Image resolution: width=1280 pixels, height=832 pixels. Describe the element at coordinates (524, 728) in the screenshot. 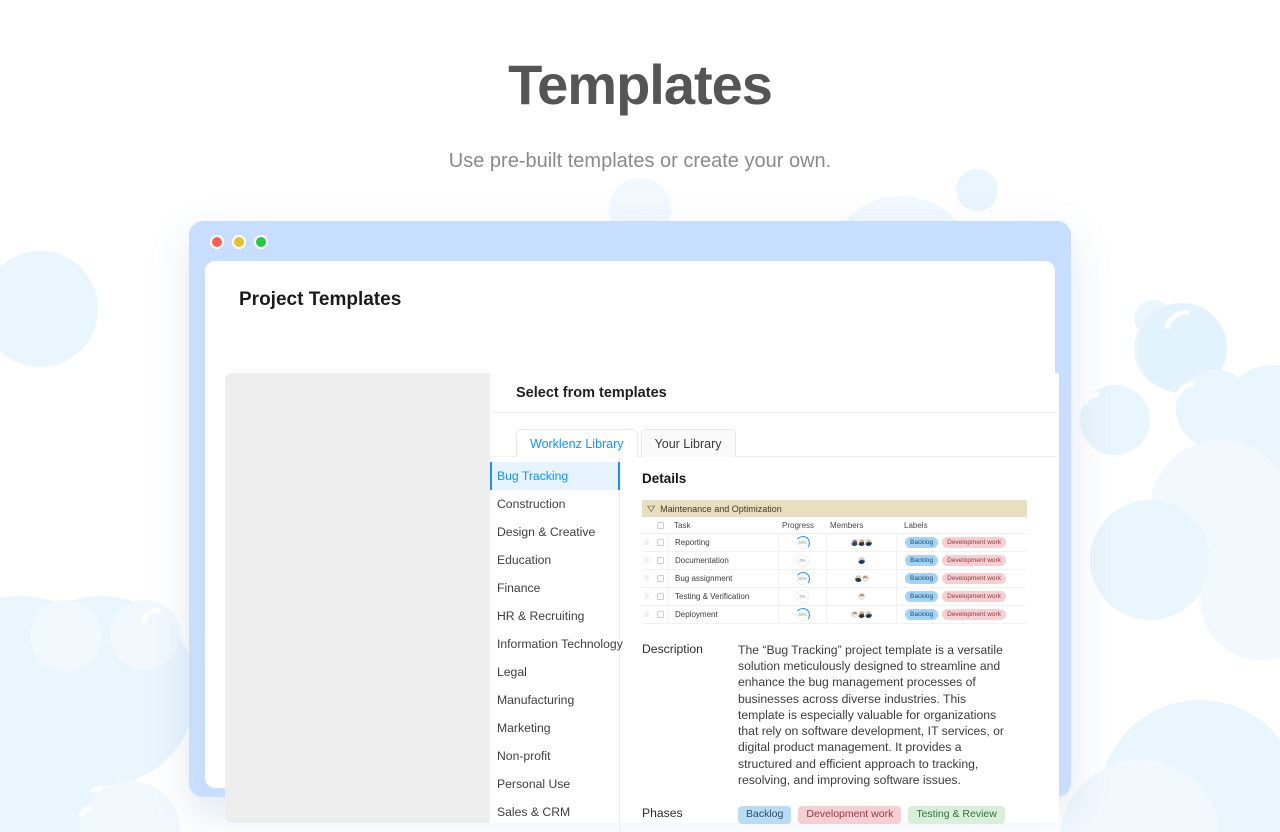

I see `list-item-label: Marketing` at that location.